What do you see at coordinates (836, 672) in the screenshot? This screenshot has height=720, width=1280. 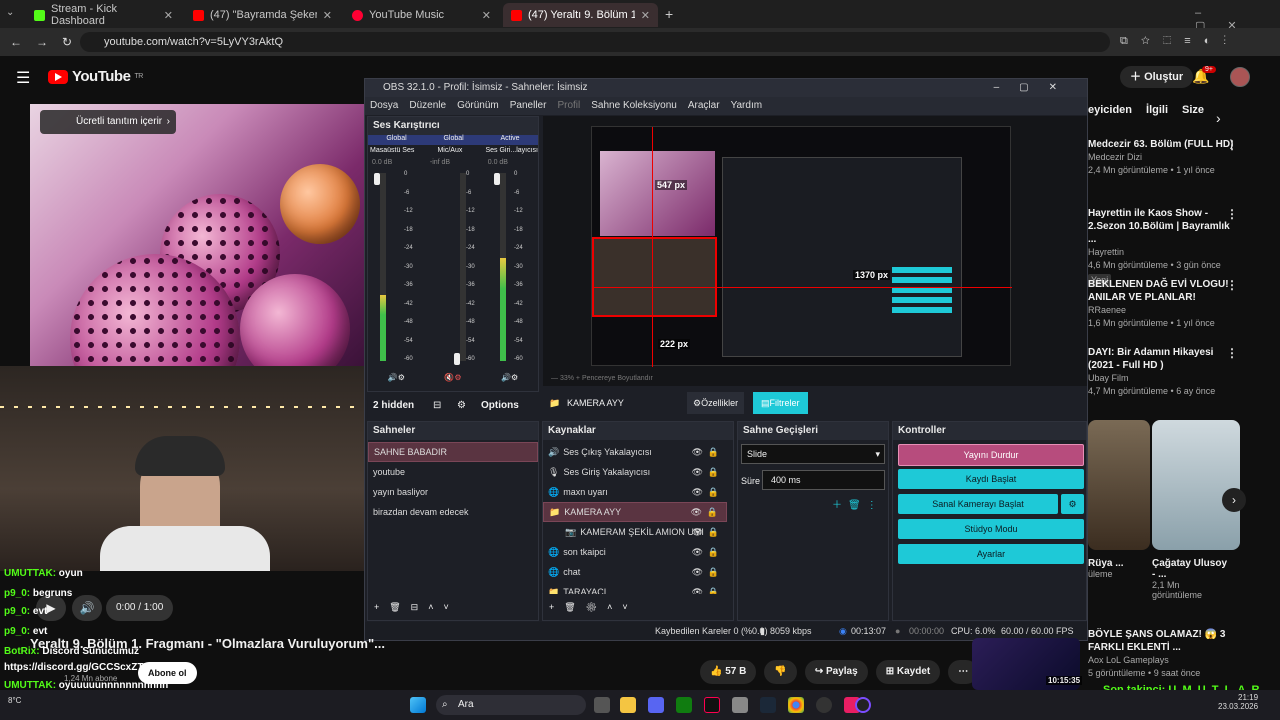 I see `share-button: ↪ Paylaş` at bounding box center [836, 672].